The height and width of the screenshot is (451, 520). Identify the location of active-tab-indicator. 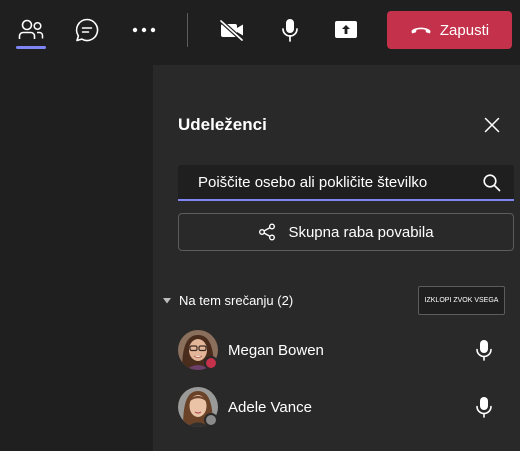
(31, 47).